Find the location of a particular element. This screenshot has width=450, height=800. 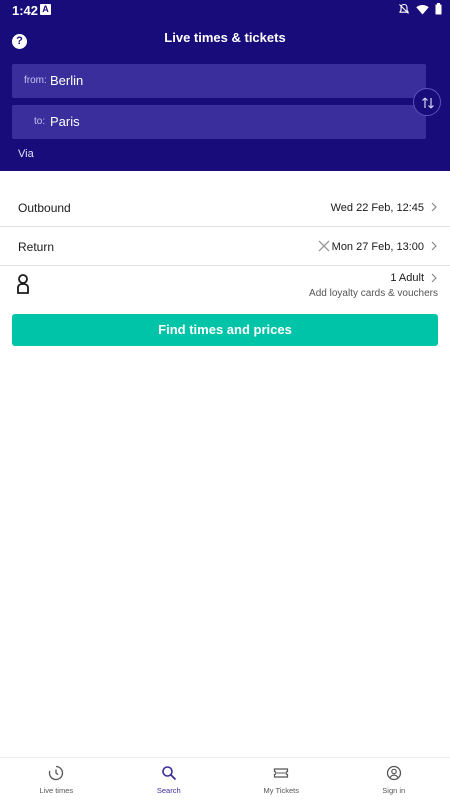

from-station-field: from: Berlin is located at coordinates (219, 81).